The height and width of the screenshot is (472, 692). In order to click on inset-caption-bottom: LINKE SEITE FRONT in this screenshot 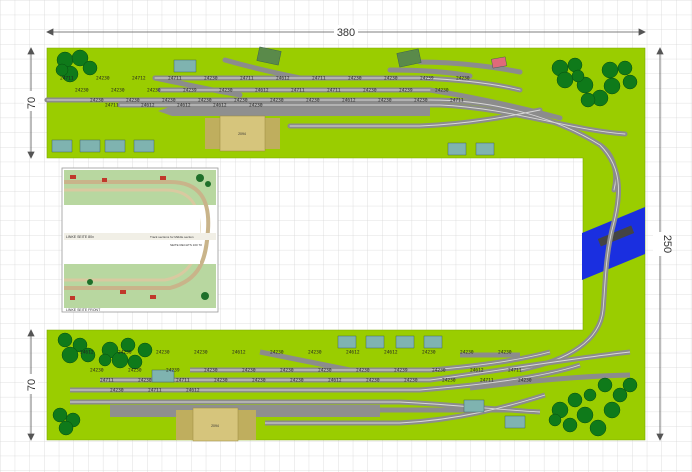, I will do `click(83, 310)`.